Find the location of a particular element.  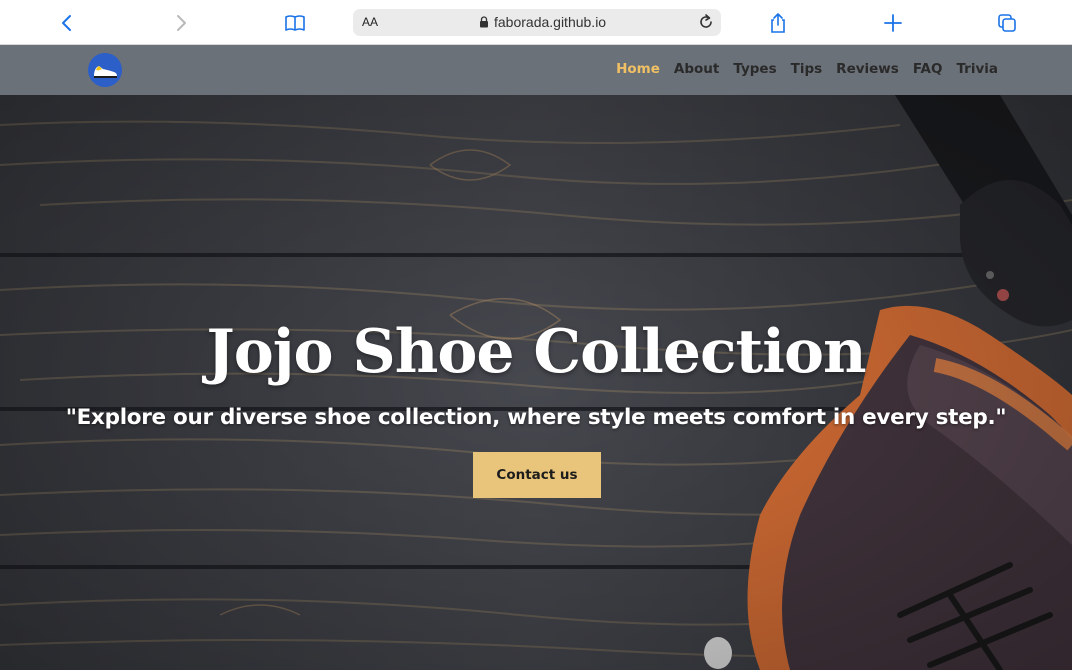

url-text: faborada.github.io is located at coordinates (550, 22).